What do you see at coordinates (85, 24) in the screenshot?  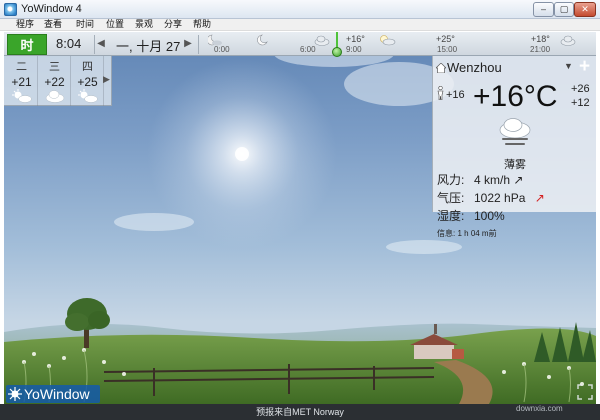 I see `menu-time: 时间` at bounding box center [85, 24].